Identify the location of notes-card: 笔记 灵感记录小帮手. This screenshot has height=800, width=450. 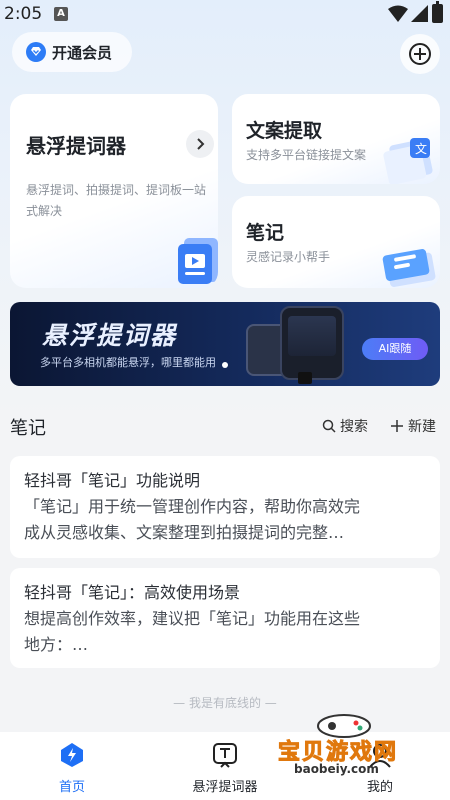
(336, 242).